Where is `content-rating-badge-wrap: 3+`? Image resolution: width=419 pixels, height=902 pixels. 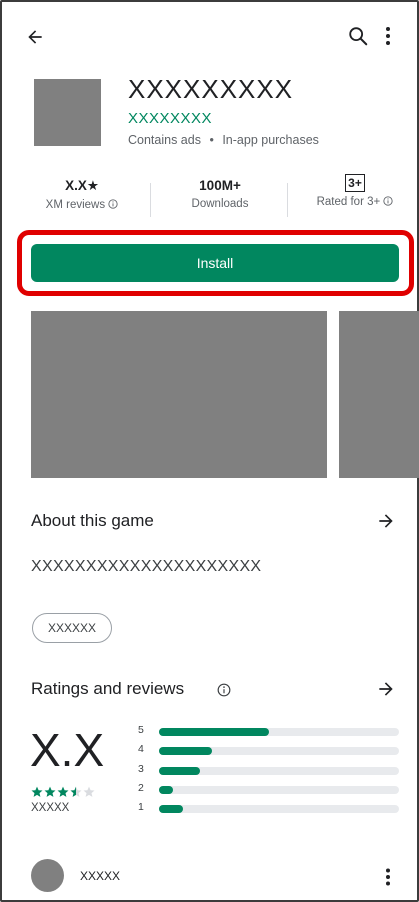 content-rating-badge-wrap: 3+ is located at coordinates (355, 183).